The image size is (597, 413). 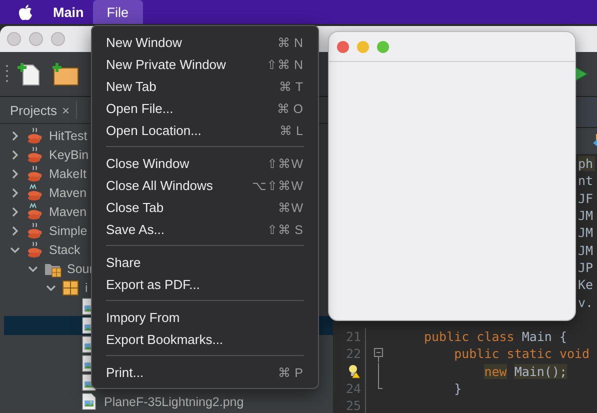 I want to click on shortcut-label: ⇧⌘ S, so click(x=285, y=229).